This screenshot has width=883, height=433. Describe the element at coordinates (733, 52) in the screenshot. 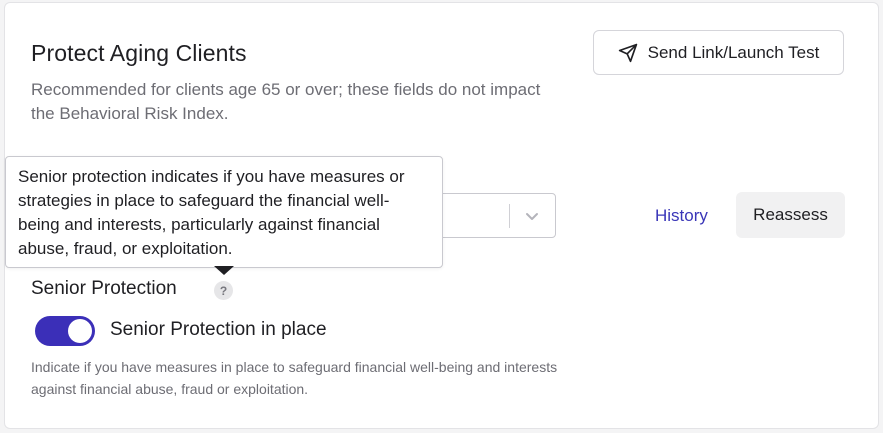

I see `send-link-label: Send Link/Launch Test` at that location.